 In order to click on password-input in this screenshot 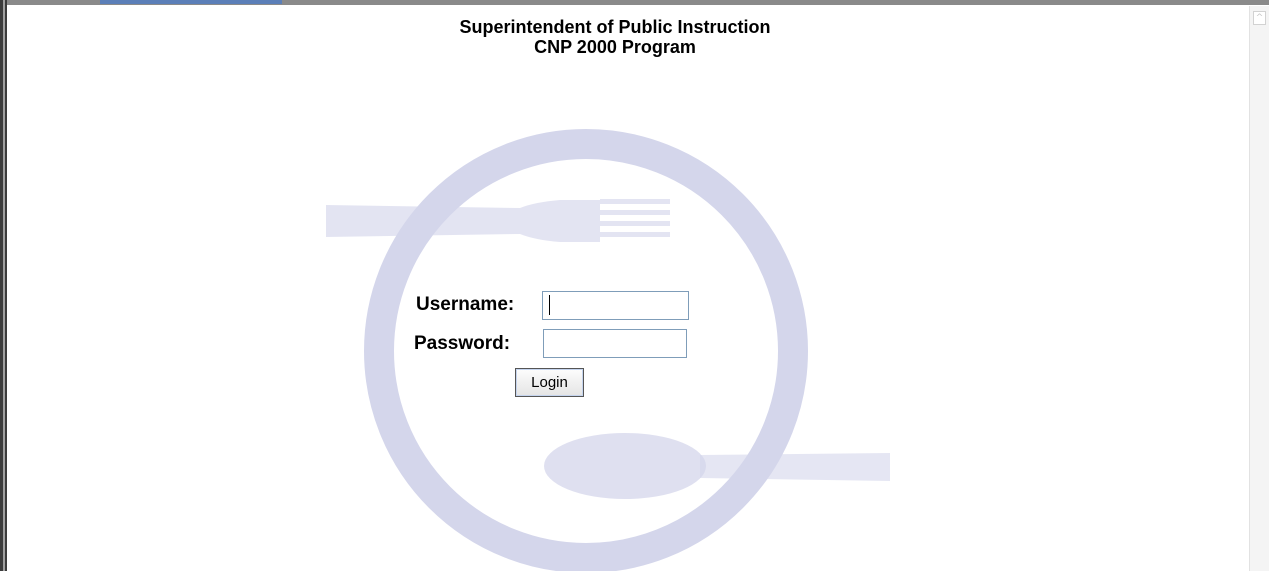, I will do `click(615, 343)`.